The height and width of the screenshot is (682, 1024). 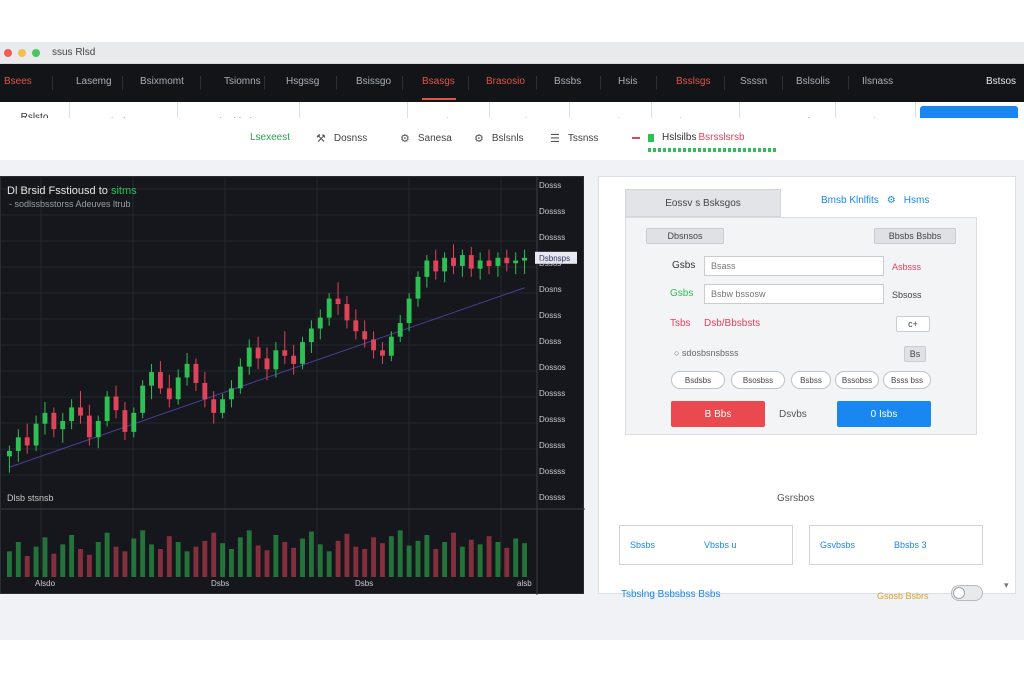 I want to click on alert-dash-icon, so click(x=636, y=137).